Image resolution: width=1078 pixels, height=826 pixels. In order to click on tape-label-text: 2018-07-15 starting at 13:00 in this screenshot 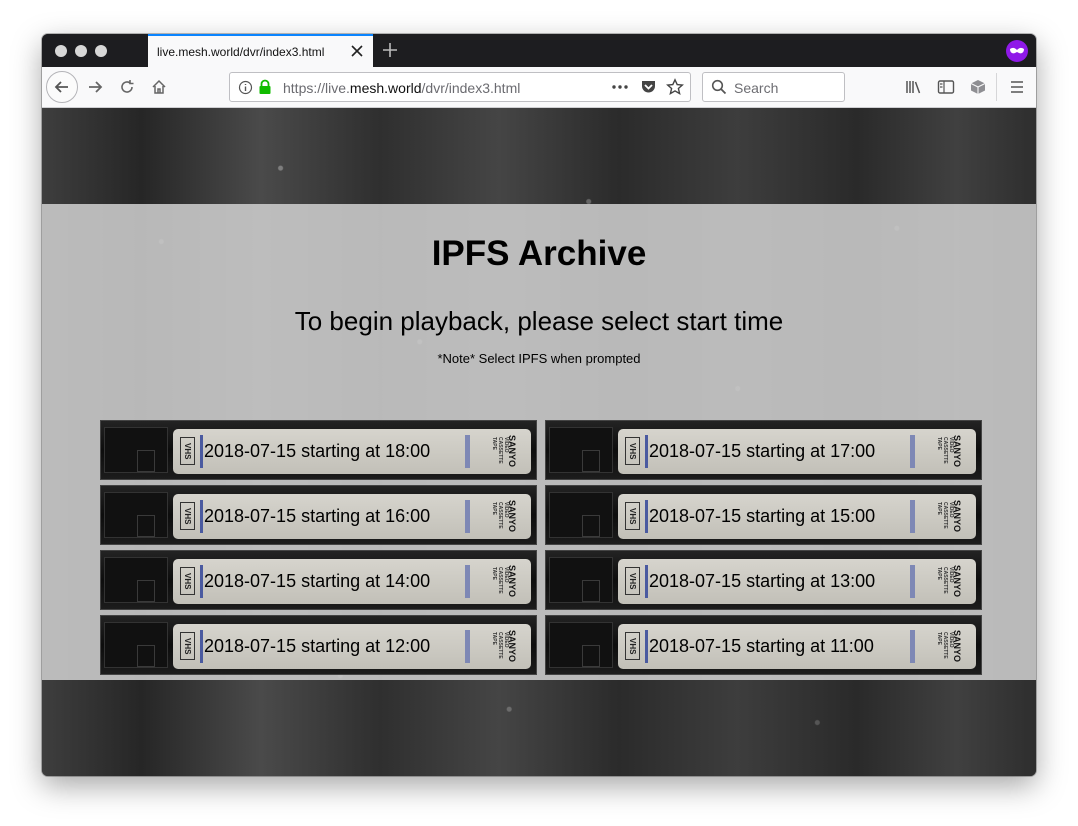, I will do `click(762, 581)`.